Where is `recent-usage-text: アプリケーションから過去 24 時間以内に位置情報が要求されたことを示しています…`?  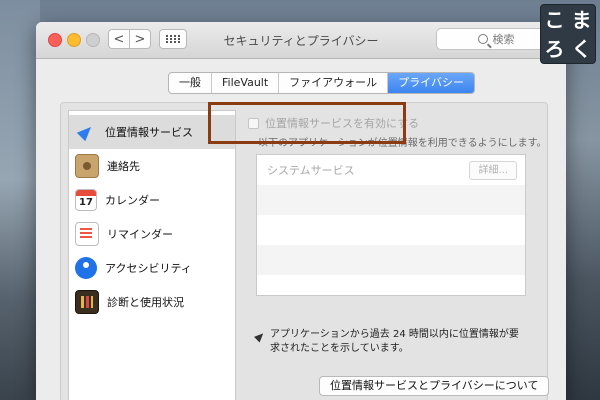 recent-usage-text: アプリケーションから過去 24 時間以内に位置情報が要求されたことを示しています… is located at coordinates (394, 341).